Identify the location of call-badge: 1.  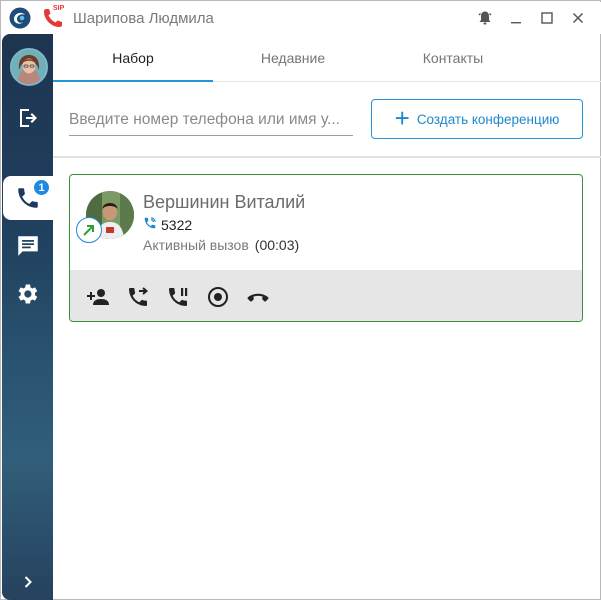
(41, 187).